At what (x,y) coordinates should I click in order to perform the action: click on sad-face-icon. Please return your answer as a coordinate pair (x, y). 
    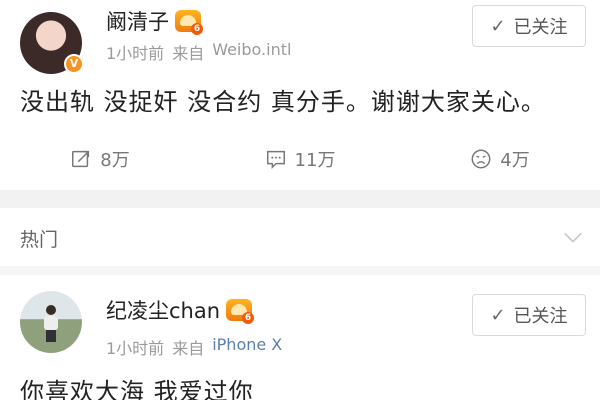
    Looking at the image, I should click on (481, 159).